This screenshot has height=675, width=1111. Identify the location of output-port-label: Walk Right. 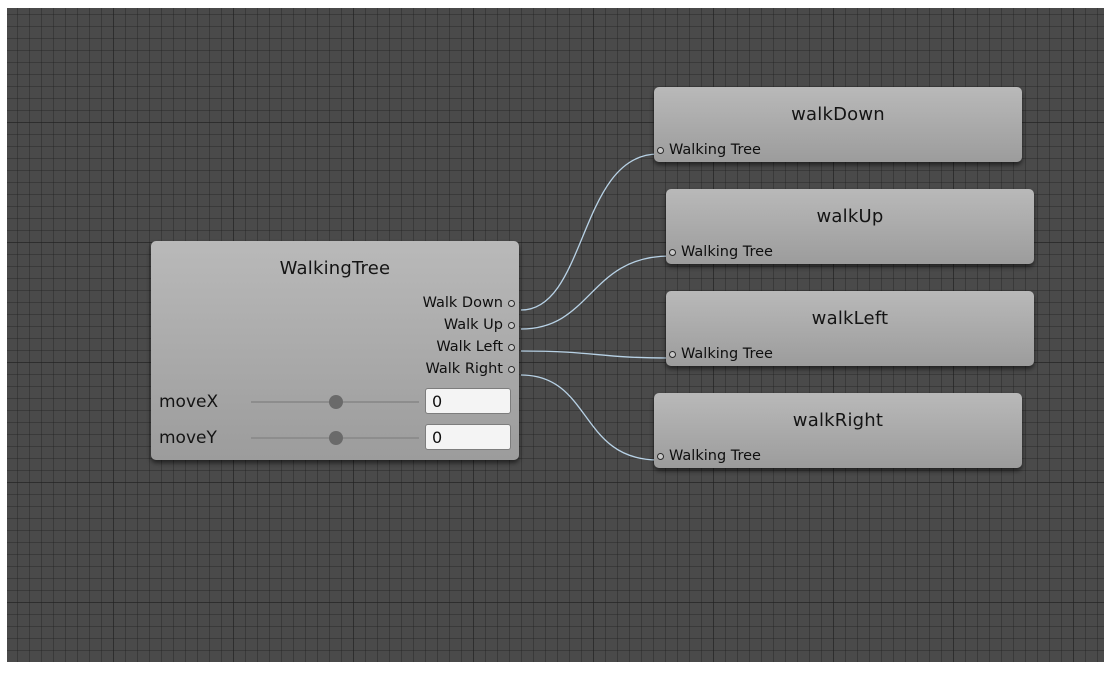
(464, 369).